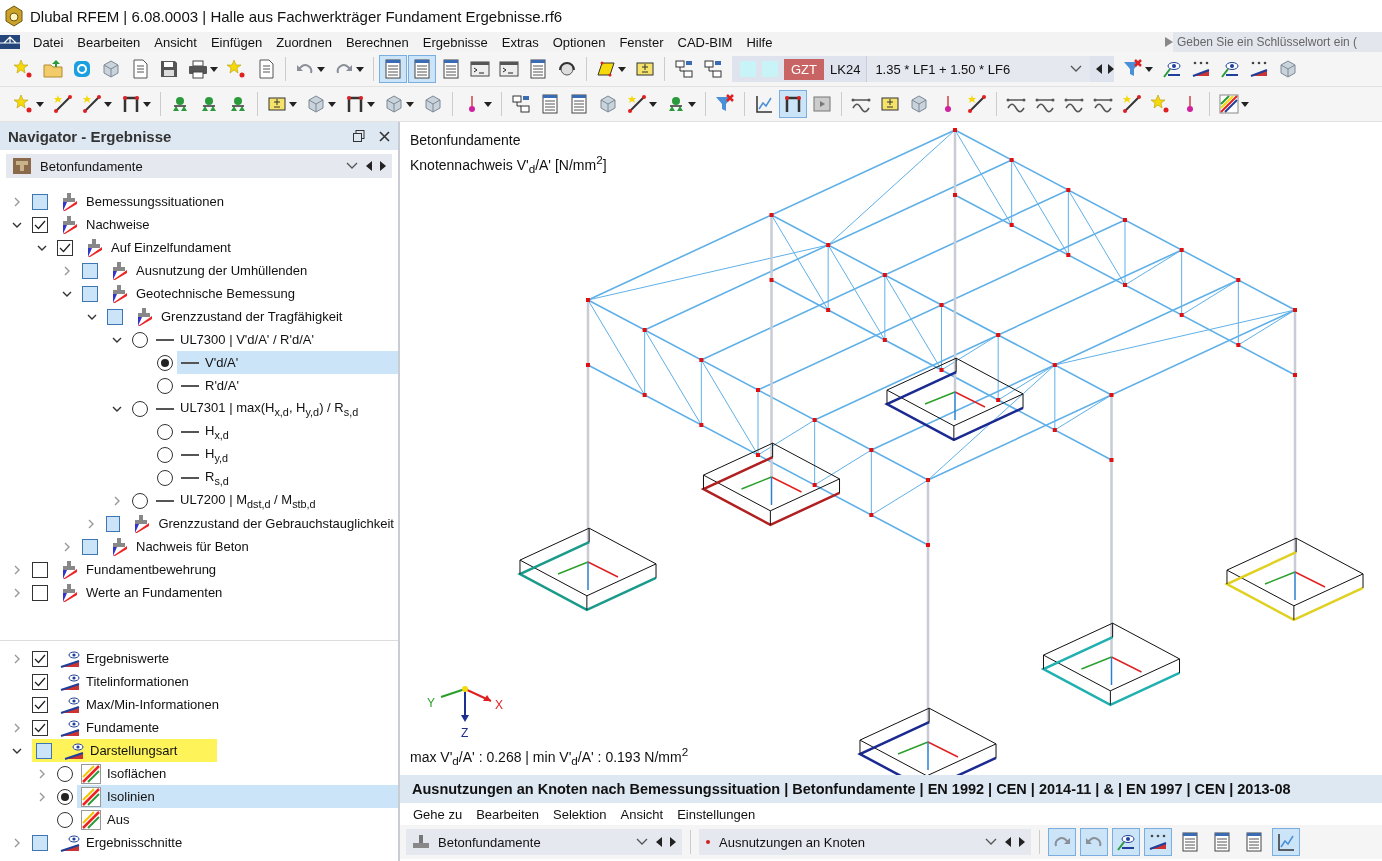 The image size is (1382, 861). I want to click on menu-item: Fenster, so click(641, 42).